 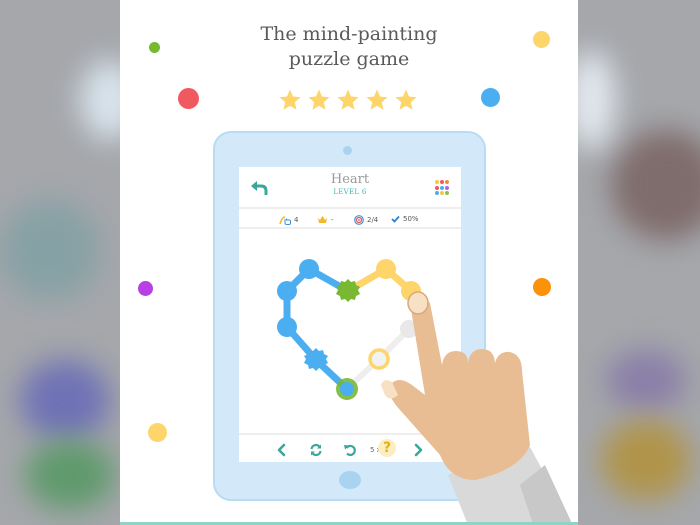 What do you see at coordinates (541, 39) in the screenshot?
I see `yellow-dot-top` at bounding box center [541, 39].